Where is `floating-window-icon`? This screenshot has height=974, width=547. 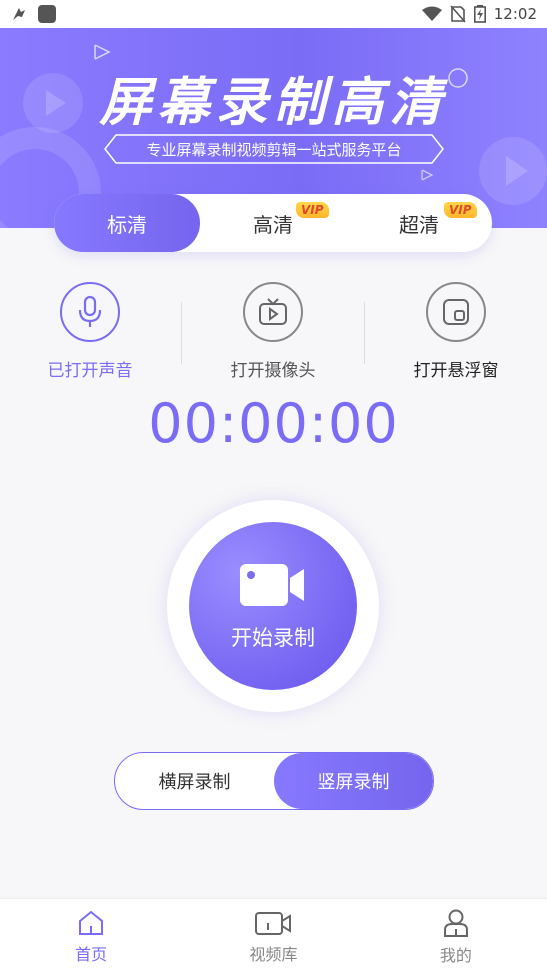 floating-window-icon is located at coordinates (456, 312).